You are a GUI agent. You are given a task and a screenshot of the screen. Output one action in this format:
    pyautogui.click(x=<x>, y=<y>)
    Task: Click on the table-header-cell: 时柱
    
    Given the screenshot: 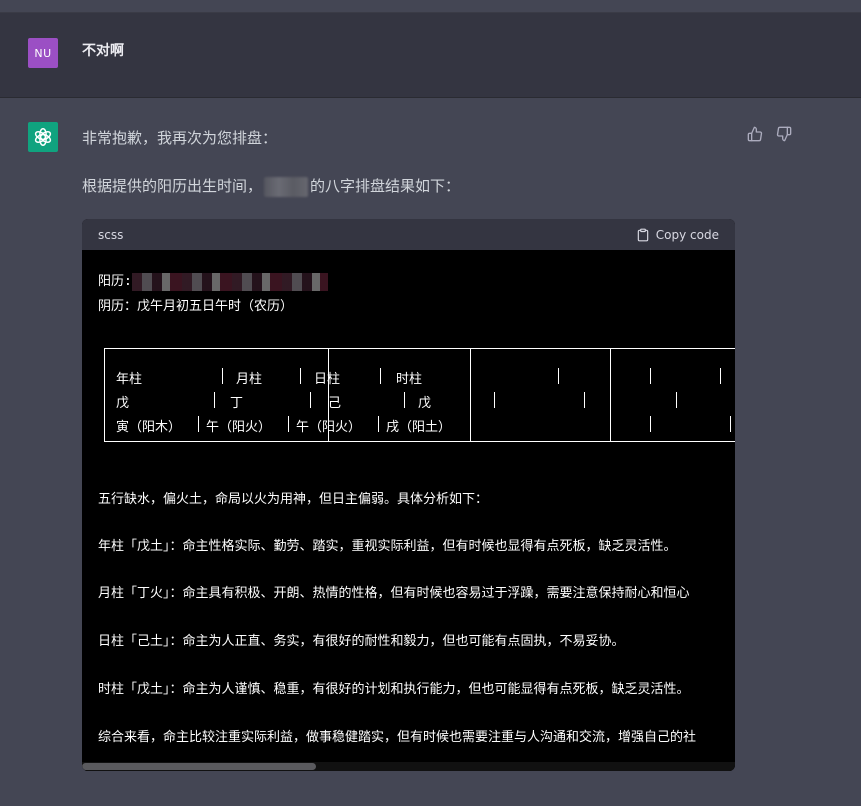 What is the action you would take?
    pyautogui.click(x=409, y=379)
    